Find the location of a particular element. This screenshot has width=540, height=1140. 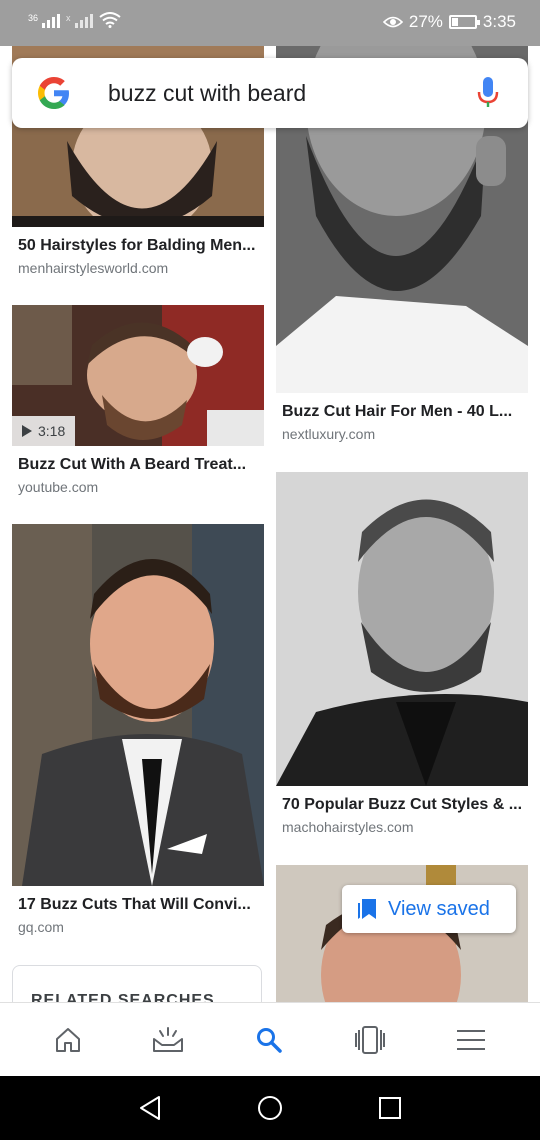

status-bar: 36 x 27% 3:35 is located at coordinates (270, 23).